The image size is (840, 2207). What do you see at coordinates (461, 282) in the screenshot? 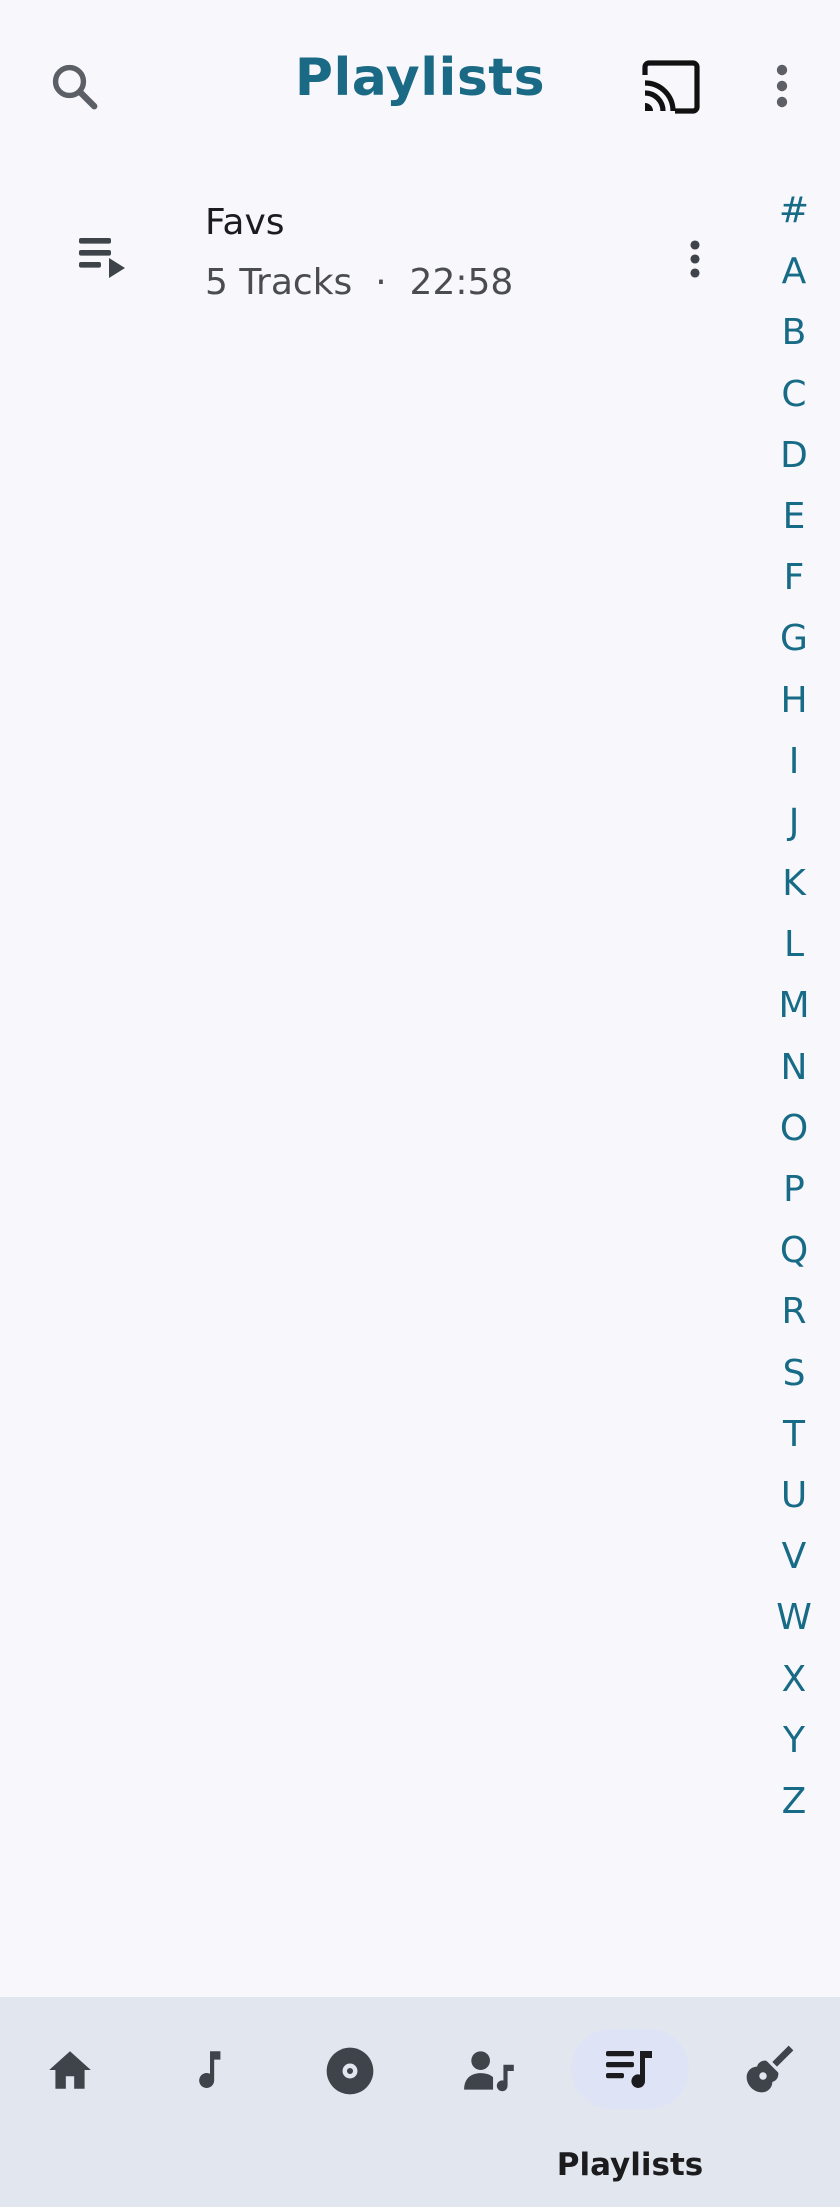
I see `playlist-duration: 22:58` at bounding box center [461, 282].